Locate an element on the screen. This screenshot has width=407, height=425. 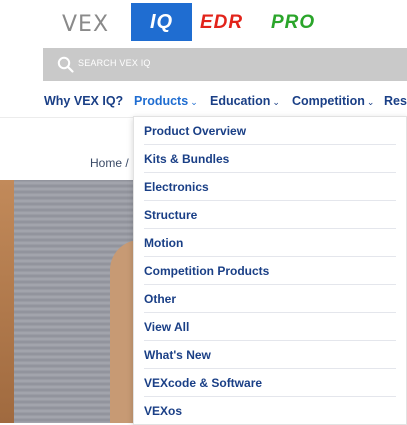
nav-item-resources: Res is located at coordinates (395, 101).